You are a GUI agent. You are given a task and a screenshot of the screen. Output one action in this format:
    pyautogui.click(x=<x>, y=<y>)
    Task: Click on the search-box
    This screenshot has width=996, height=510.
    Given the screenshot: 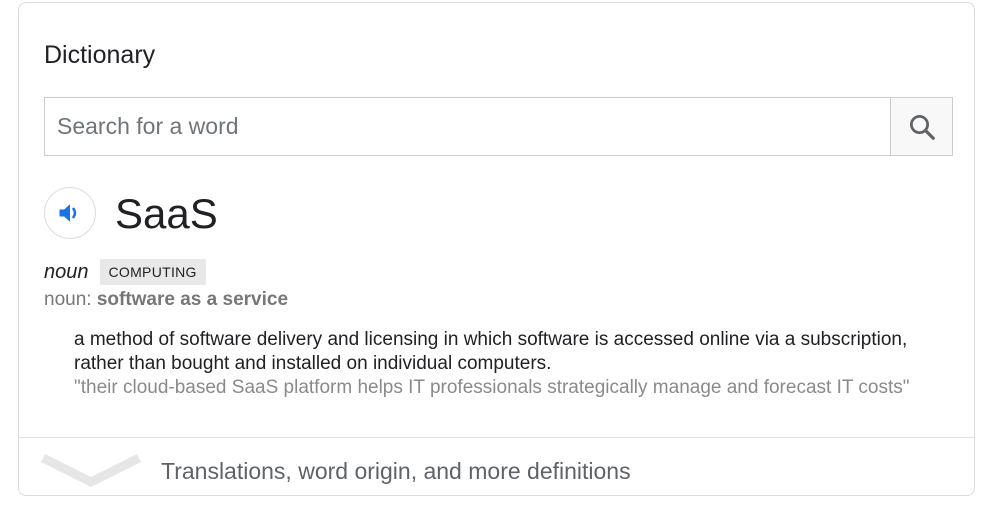 What is the action you would take?
    pyautogui.click(x=498, y=126)
    